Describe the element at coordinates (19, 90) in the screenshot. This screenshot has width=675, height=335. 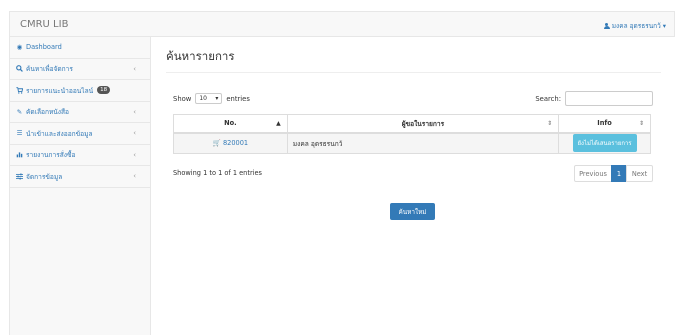
I see `cart-icon` at that location.